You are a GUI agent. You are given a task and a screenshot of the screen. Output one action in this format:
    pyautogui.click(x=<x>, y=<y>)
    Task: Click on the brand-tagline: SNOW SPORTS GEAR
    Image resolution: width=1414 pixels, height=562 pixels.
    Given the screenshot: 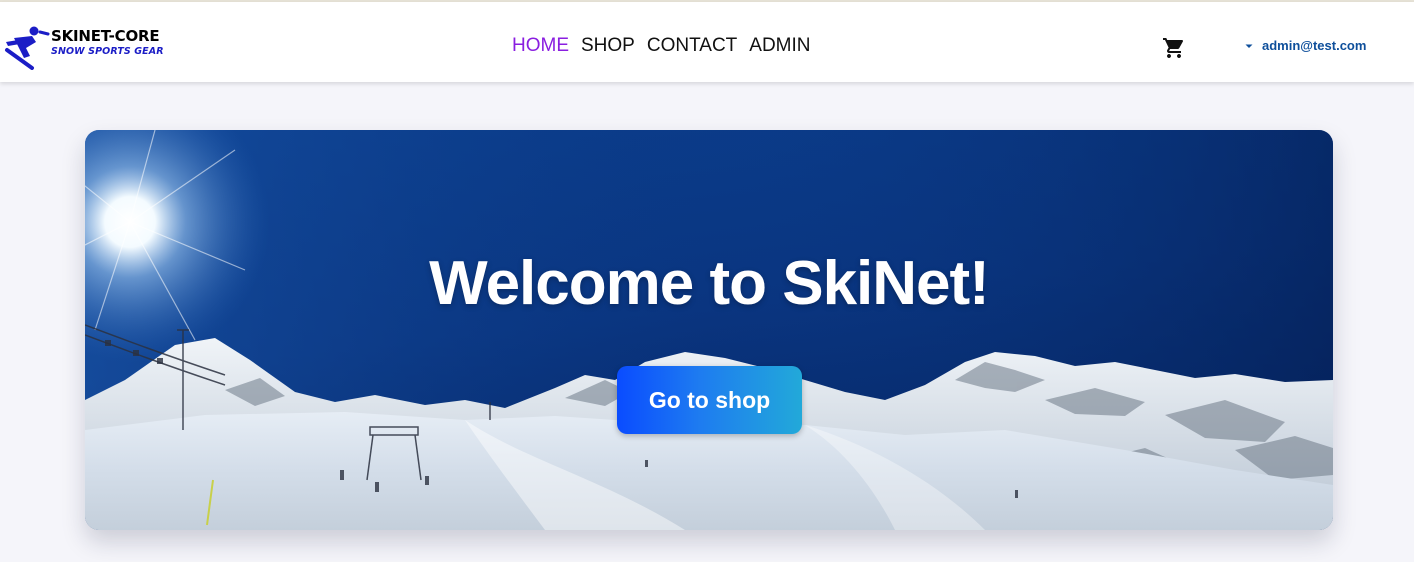 What is the action you would take?
    pyautogui.click(x=107, y=51)
    